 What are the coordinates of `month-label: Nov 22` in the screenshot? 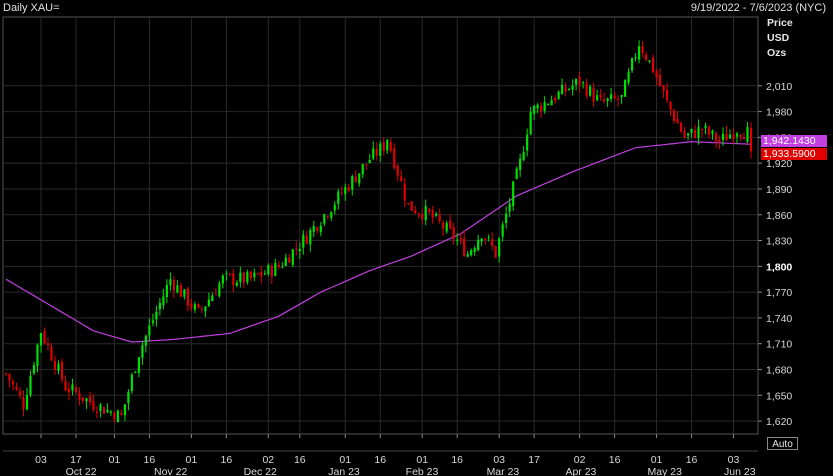 It's located at (170, 471).